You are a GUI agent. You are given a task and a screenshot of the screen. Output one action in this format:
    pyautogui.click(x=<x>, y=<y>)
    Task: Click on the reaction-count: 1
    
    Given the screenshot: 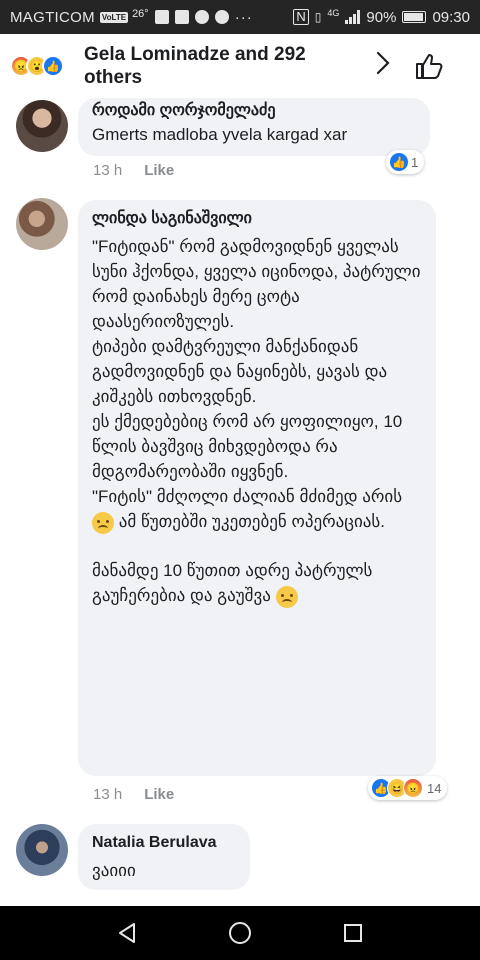 What is the action you would take?
    pyautogui.click(x=415, y=162)
    